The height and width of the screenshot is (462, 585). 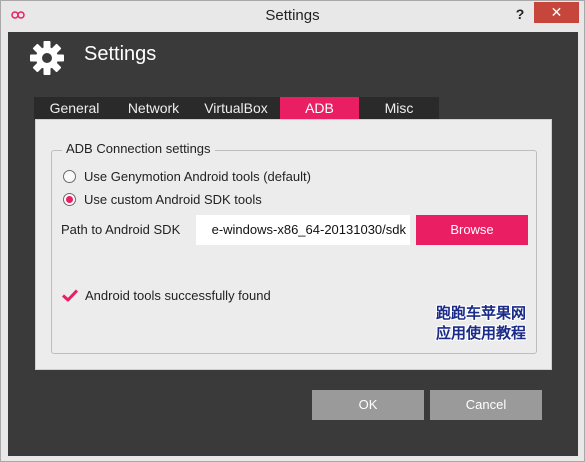 I want to click on ok-button: OK, so click(x=368, y=405).